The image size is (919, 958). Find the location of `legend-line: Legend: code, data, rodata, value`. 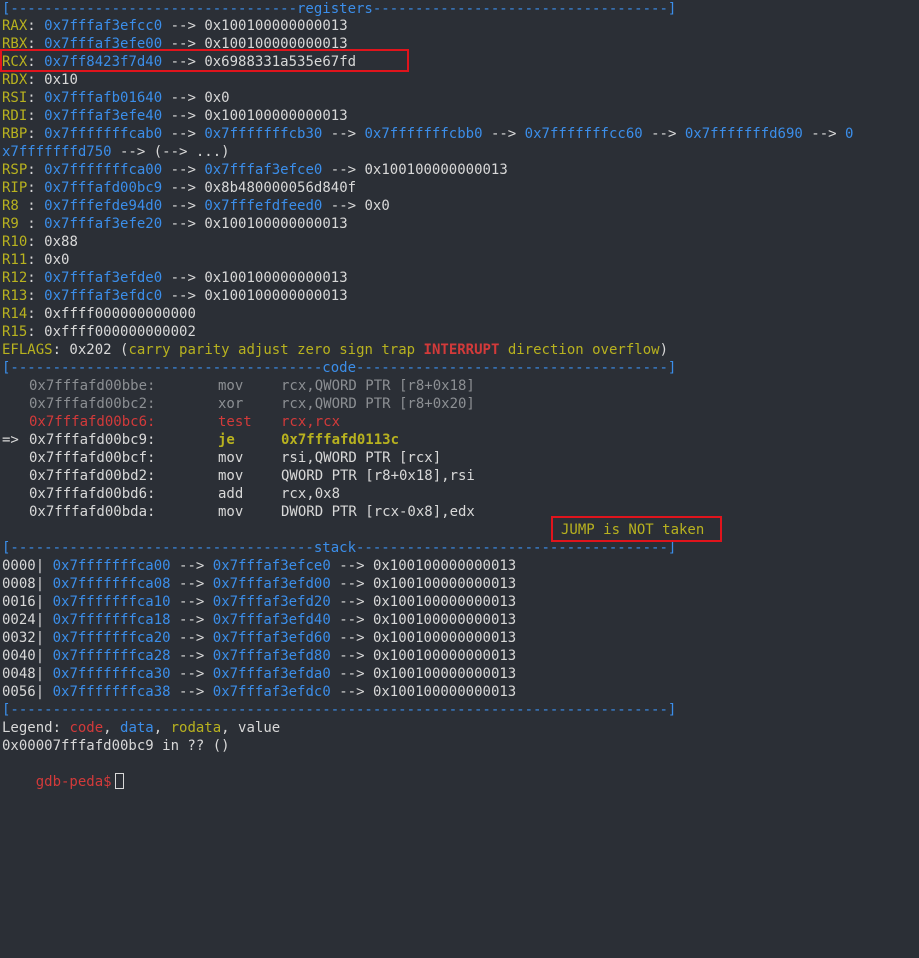

legend-line: Legend: code, data, rodata, value is located at coordinates (141, 728).